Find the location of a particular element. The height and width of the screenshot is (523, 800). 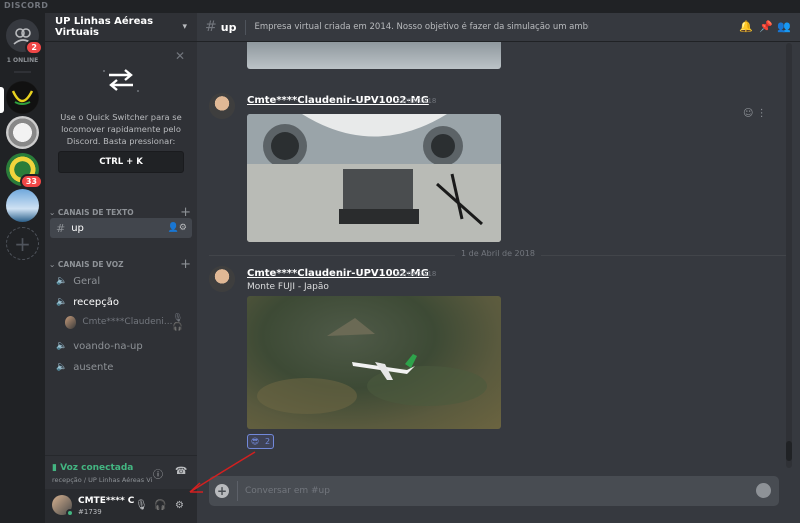

user-tag: #1739 is located at coordinates (90, 512).